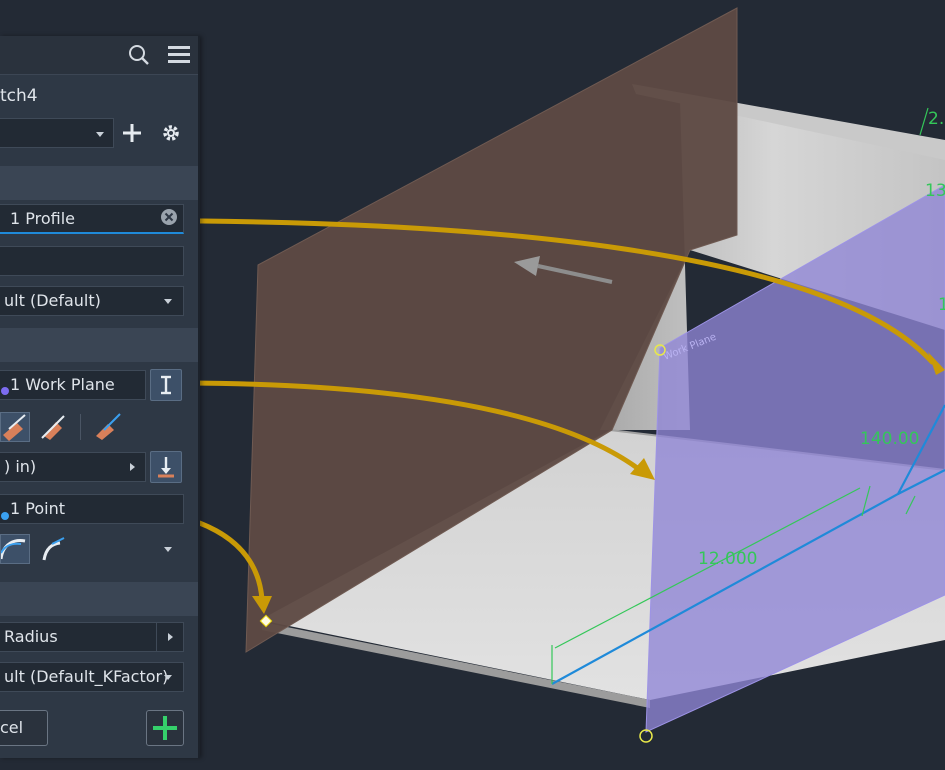 Image resolution: width=945 pixels, height=770 pixels. I want to click on point-selector: 1 Point, so click(92, 509).